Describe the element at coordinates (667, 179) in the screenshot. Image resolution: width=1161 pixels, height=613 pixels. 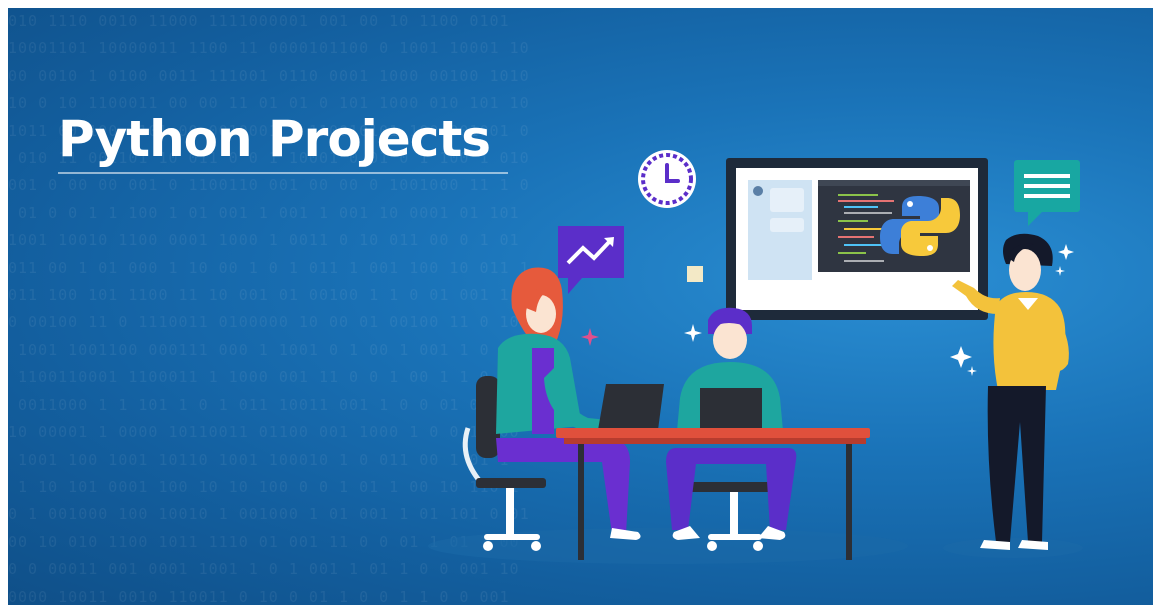
I see `clock-icon` at that location.